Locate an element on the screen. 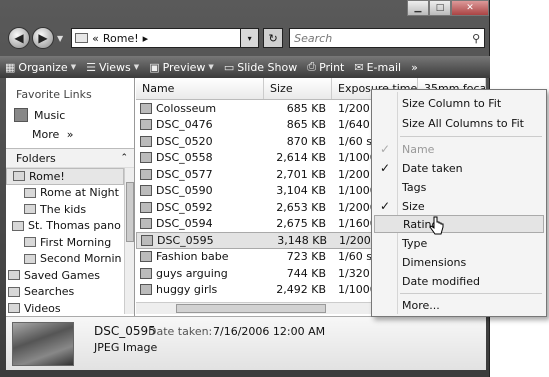 The image size is (549, 377). close-button: ✕ is located at coordinates (470, 8).